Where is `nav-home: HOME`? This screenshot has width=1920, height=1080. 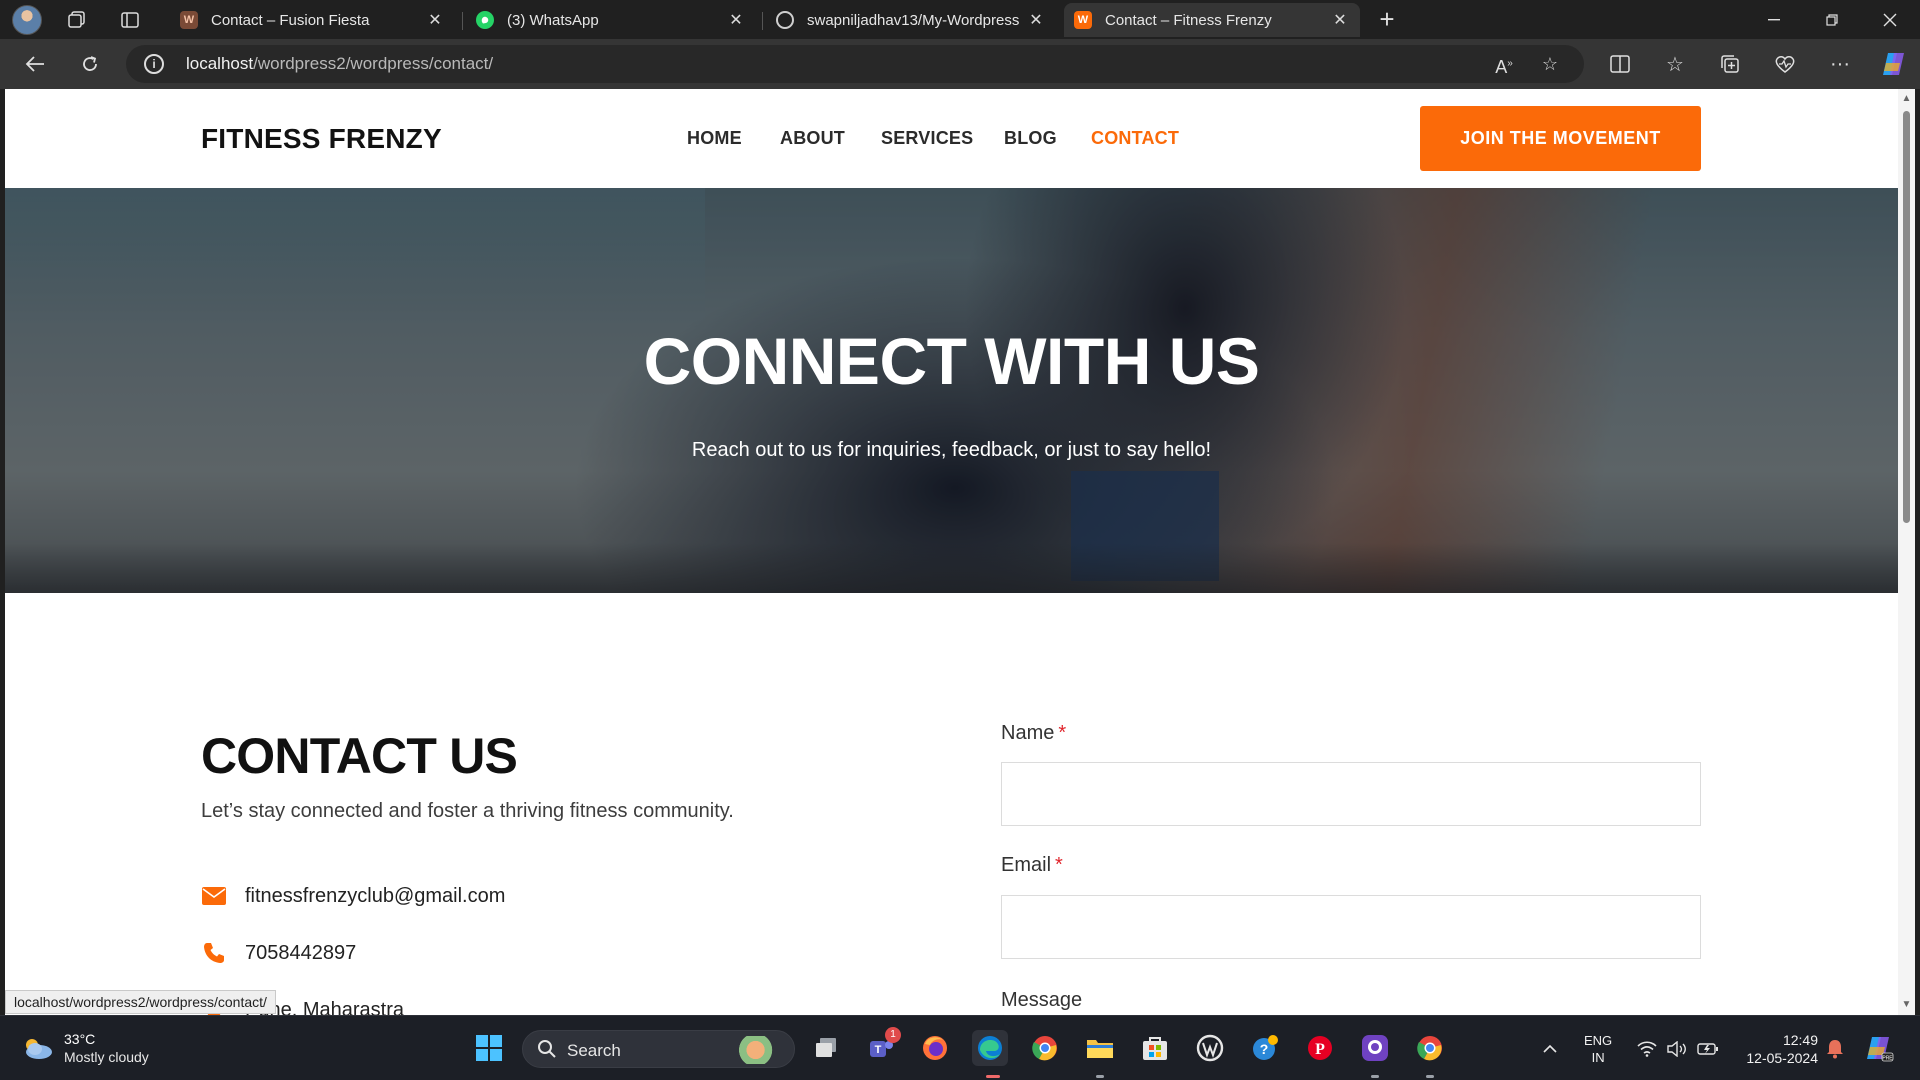
nav-home: HOME is located at coordinates (714, 138).